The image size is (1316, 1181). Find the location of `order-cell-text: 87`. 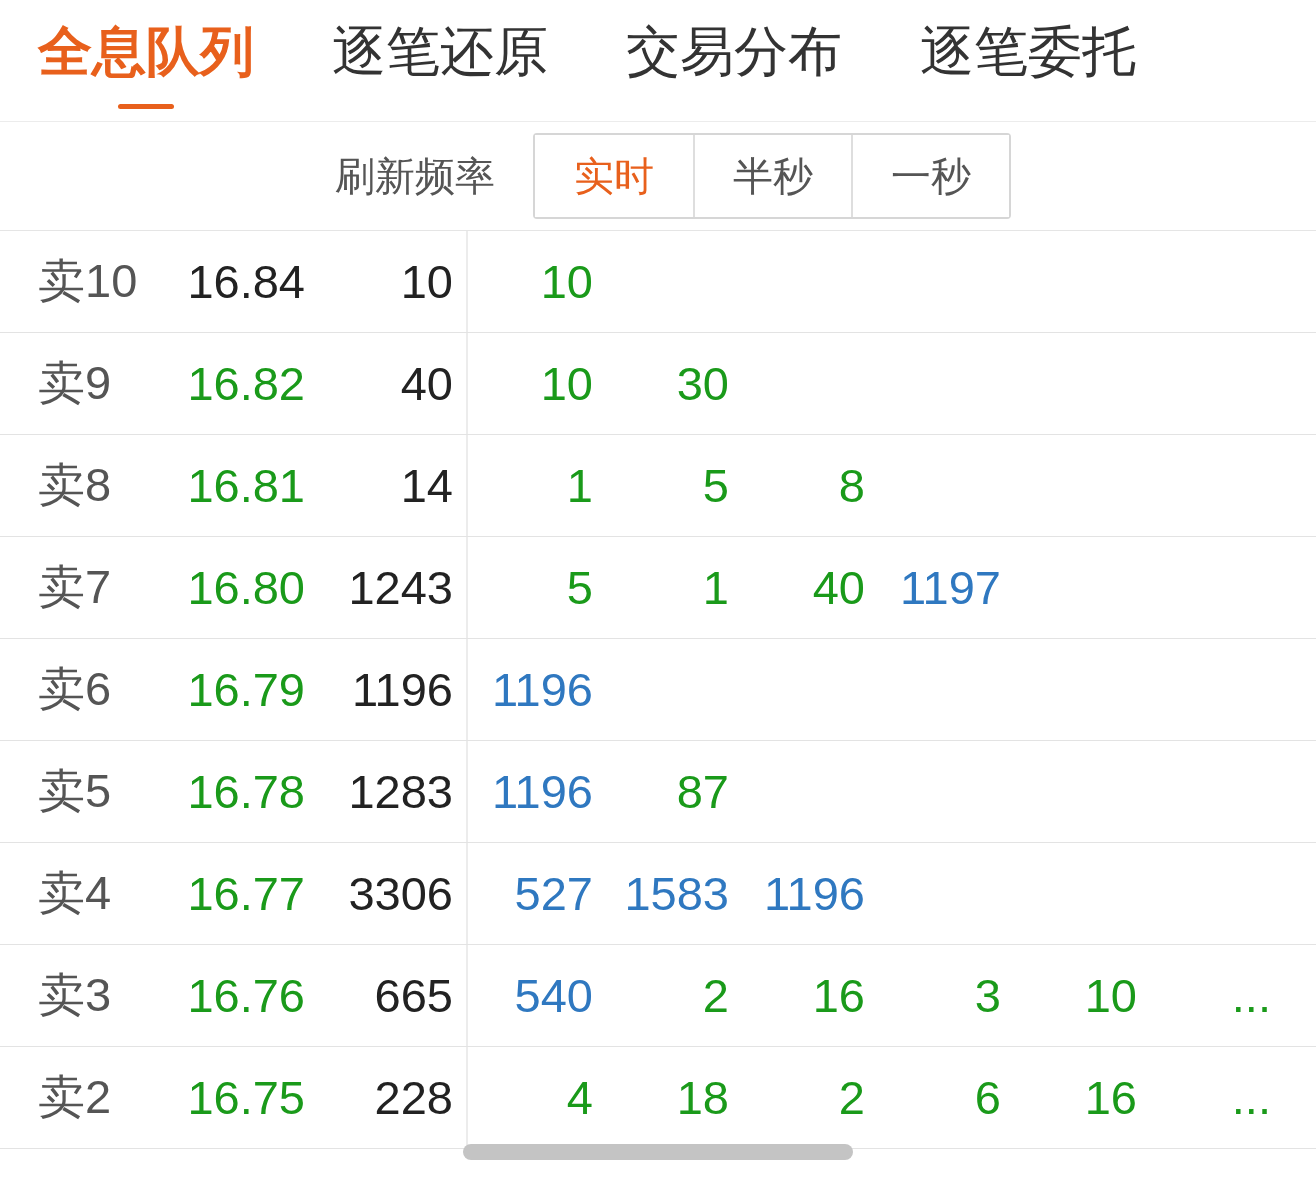

order-cell-text: 87 is located at coordinates (702, 791).